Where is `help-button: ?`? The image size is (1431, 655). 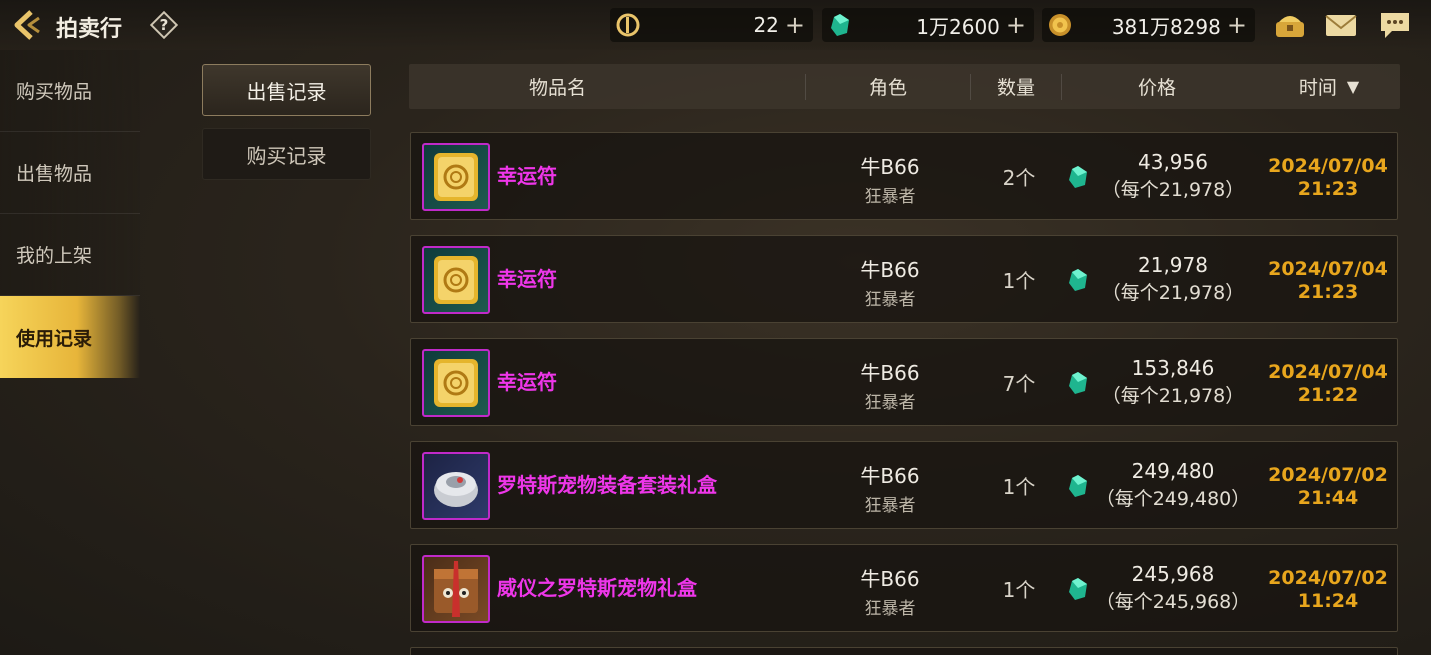 help-button: ? is located at coordinates (164, 25).